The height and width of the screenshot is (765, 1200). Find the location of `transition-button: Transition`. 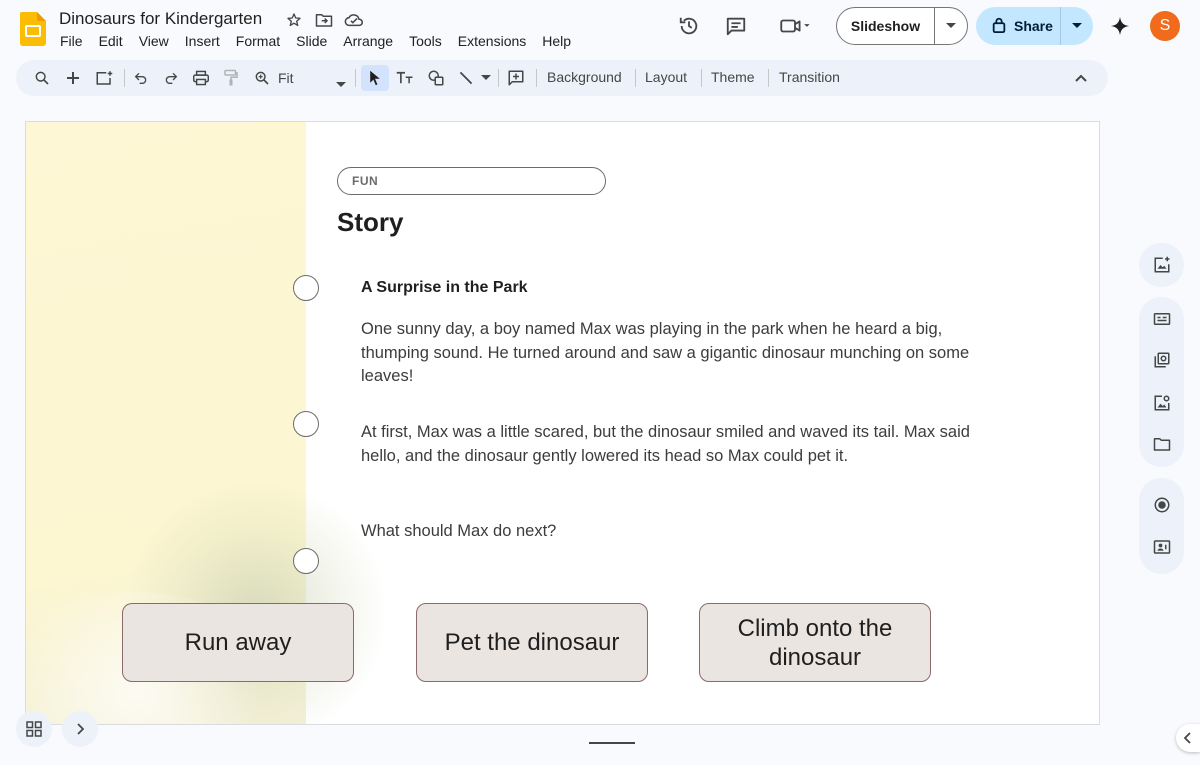

transition-button: Transition is located at coordinates (809, 77).